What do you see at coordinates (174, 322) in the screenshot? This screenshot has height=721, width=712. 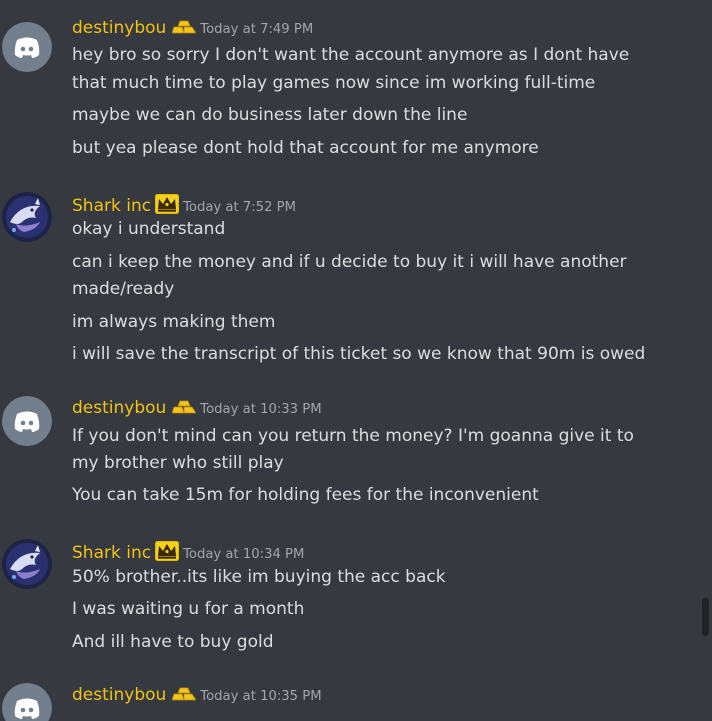 I see `message-text: im always making them` at bounding box center [174, 322].